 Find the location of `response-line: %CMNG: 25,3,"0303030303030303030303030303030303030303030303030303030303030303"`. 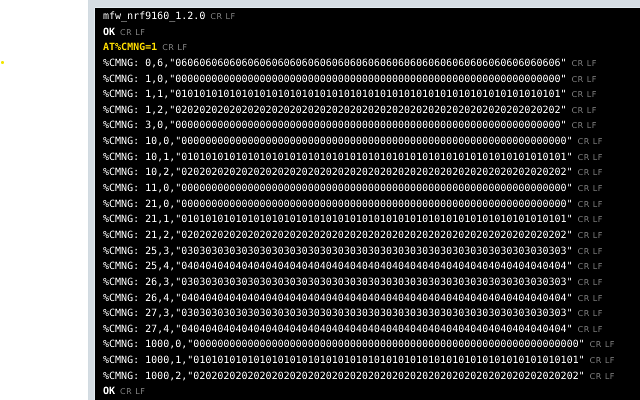

response-line: %CMNG: 25,3,"0303030303030303030303030303030303030303030303030303030303030303" is located at coordinates (338, 251).